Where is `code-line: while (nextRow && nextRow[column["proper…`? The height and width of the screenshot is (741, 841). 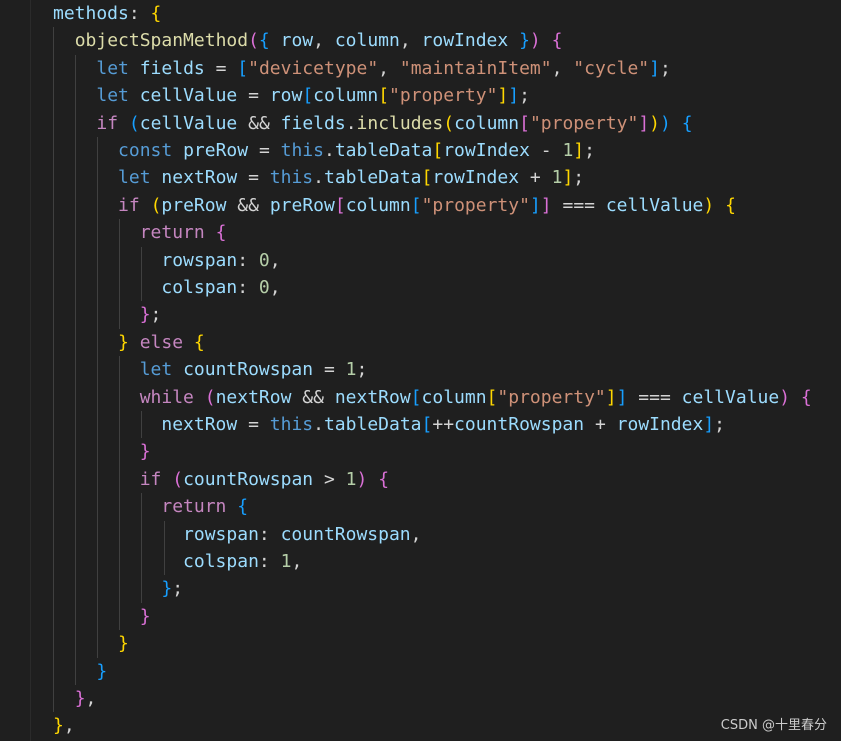 code-line: while (nextRow && nextRow[column["proper… is located at coordinates (432, 397).